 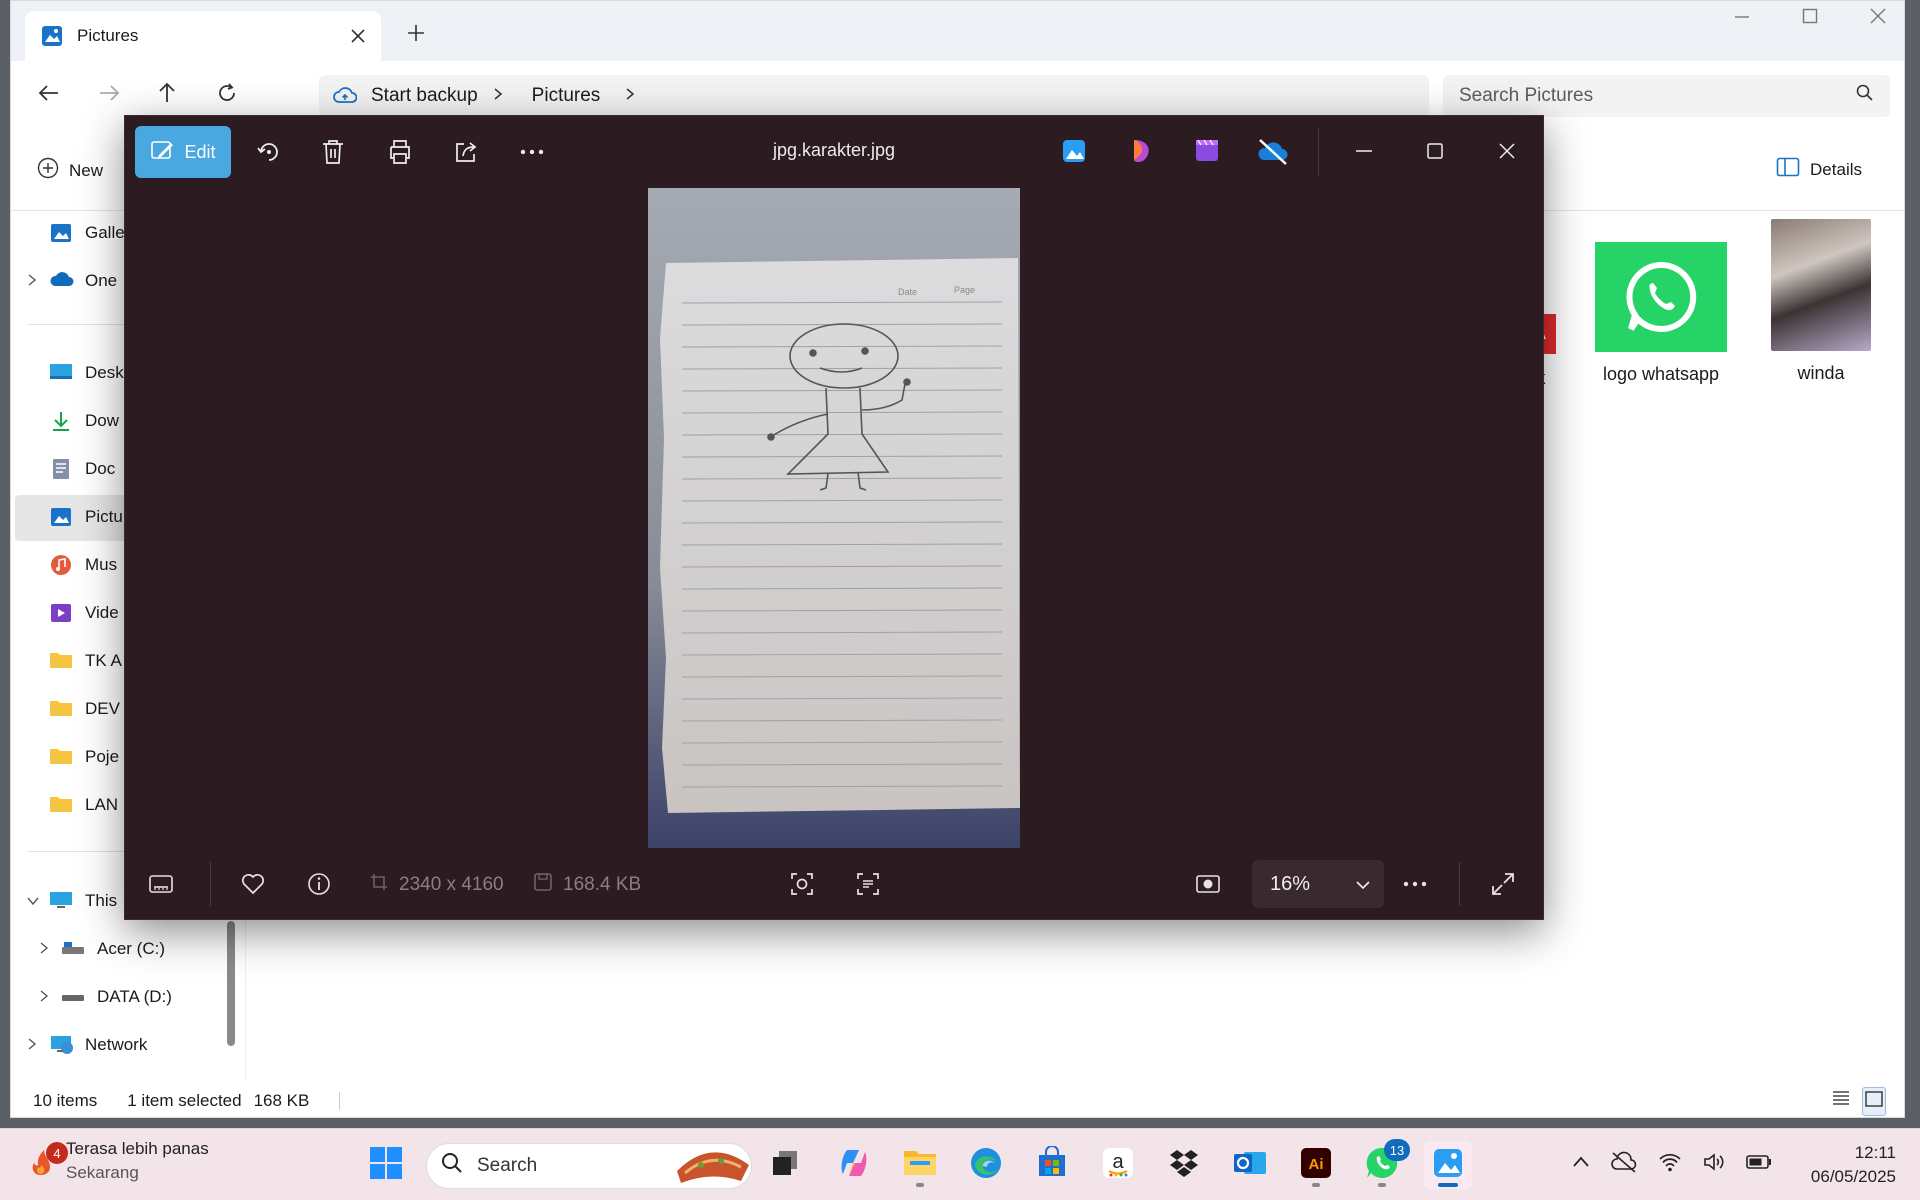 I want to click on sidebar-scrollbar, so click(x=231, y=983).